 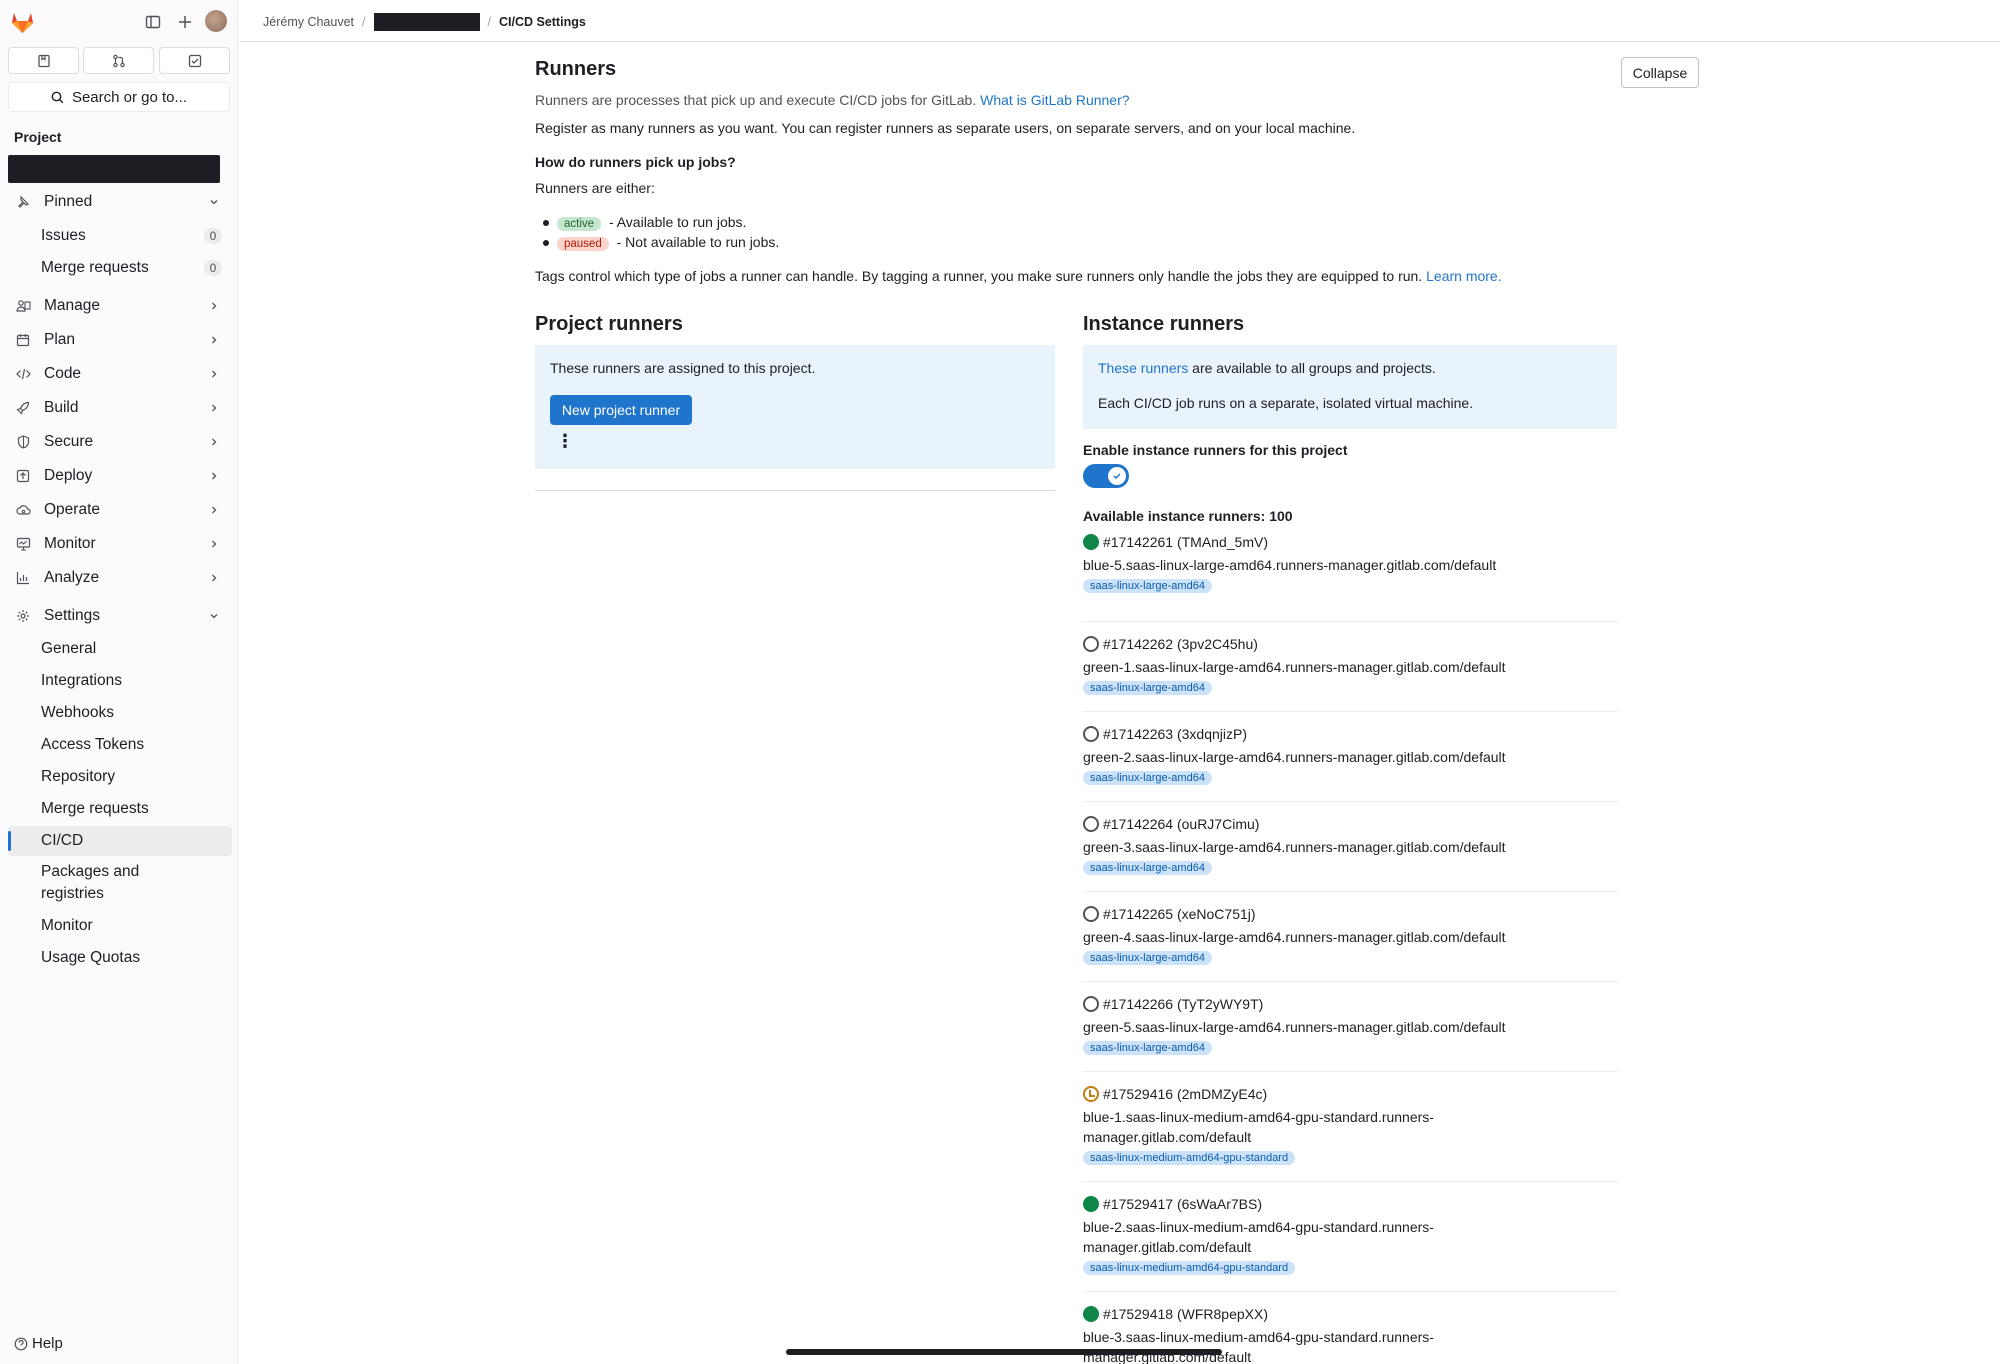 I want to click on sidebar-item-label: Code, so click(x=63, y=373).